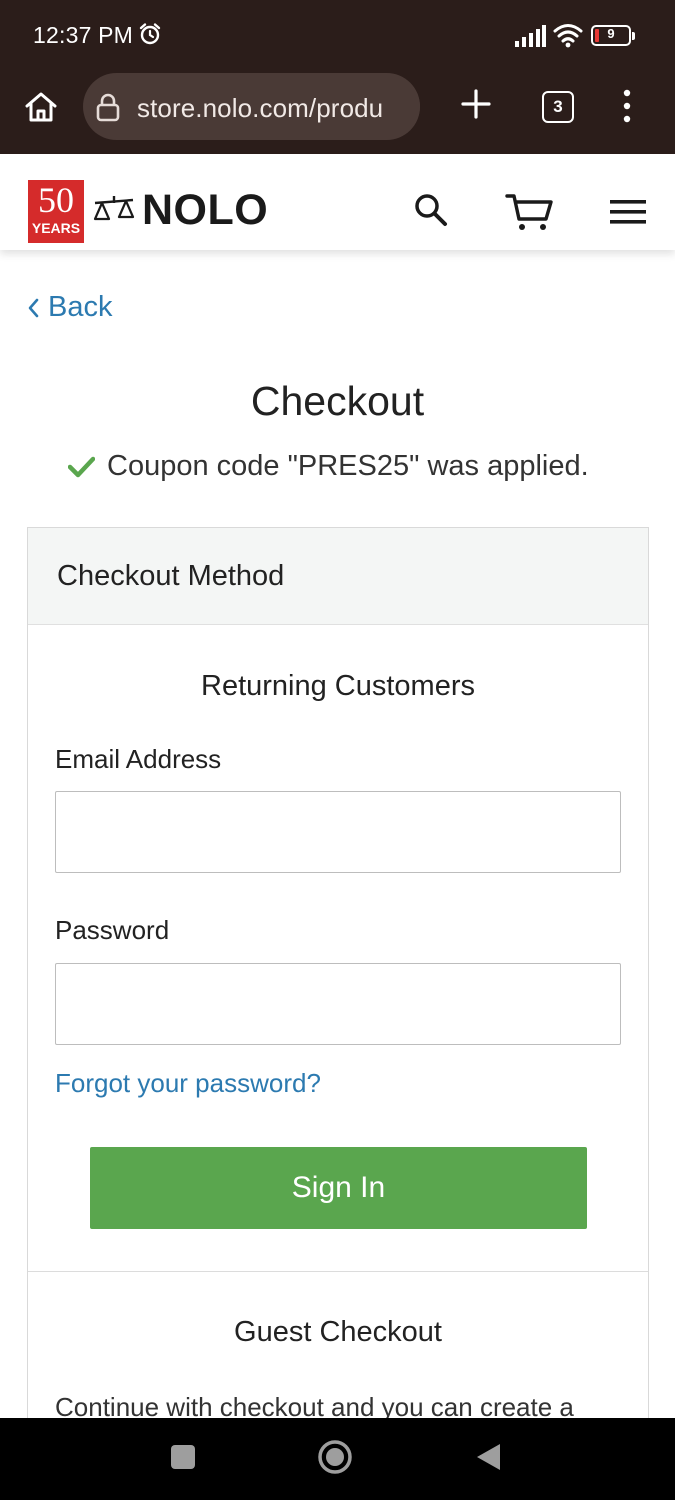 Image resolution: width=675 pixels, height=1500 pixels. I want to click on lock-icon, so click(108, 107).